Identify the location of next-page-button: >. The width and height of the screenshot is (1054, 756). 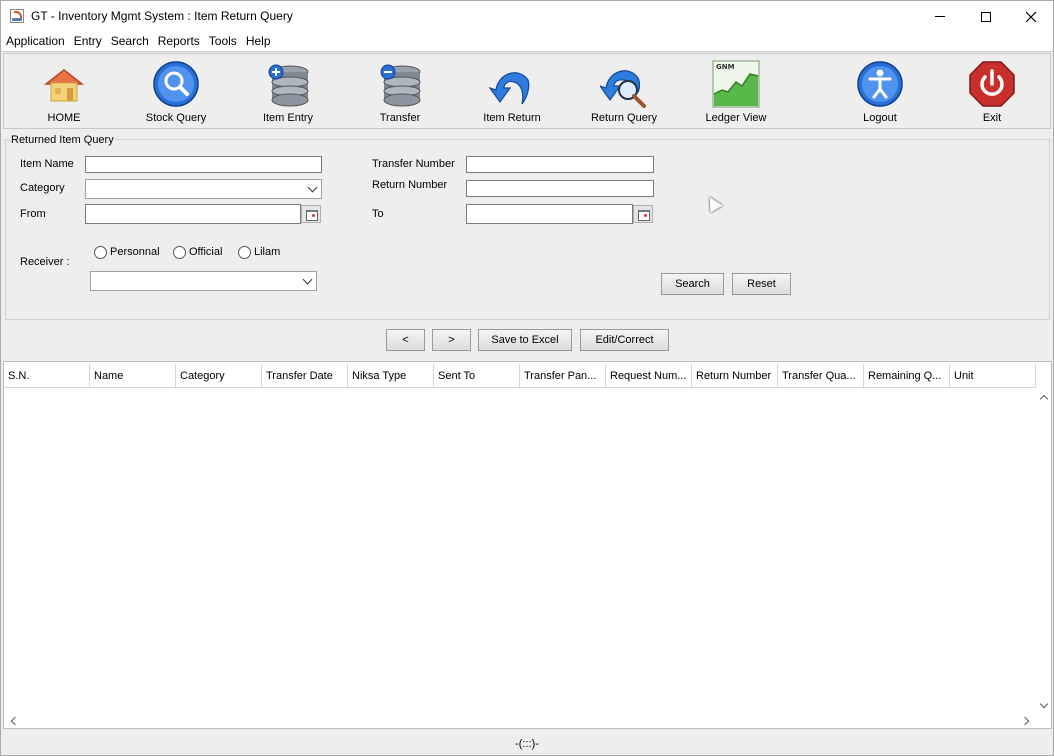
(451, 340).